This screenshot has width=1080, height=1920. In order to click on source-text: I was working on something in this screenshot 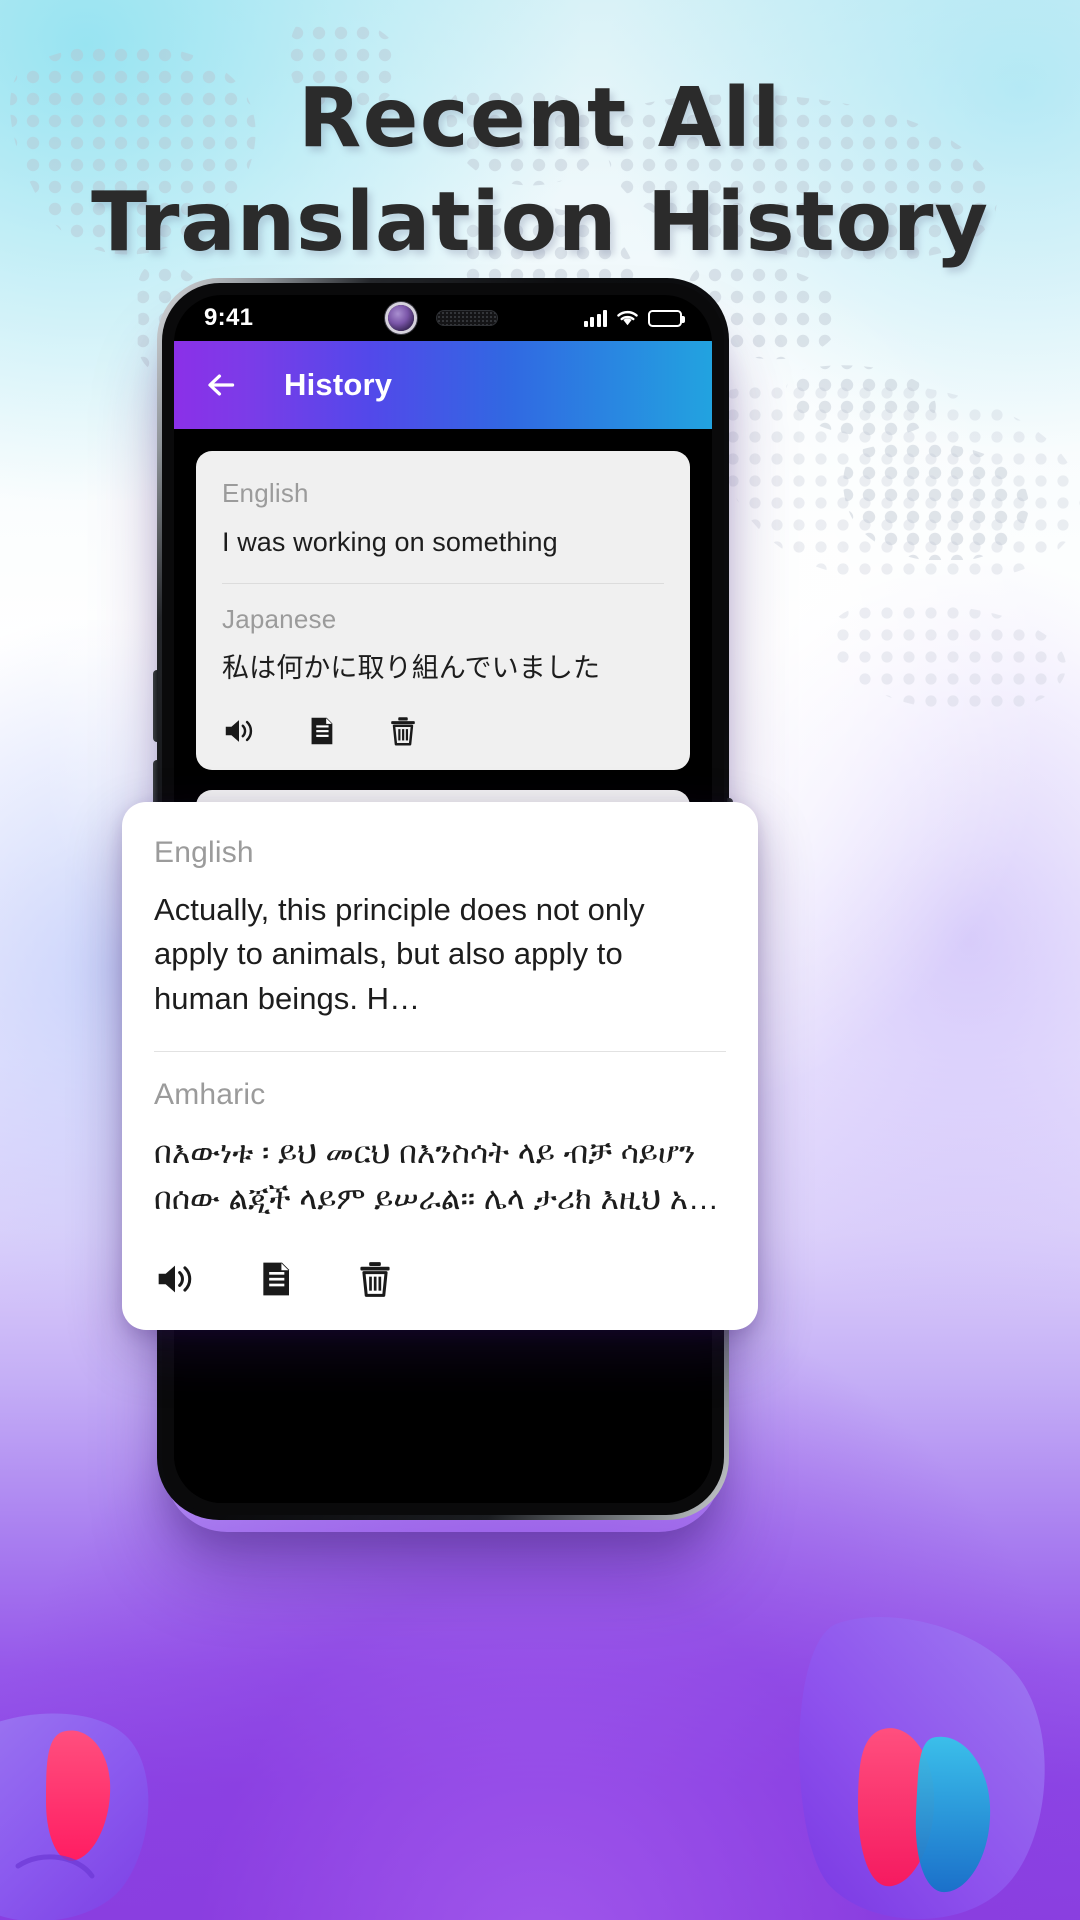, I will do `click(390, 542)`.